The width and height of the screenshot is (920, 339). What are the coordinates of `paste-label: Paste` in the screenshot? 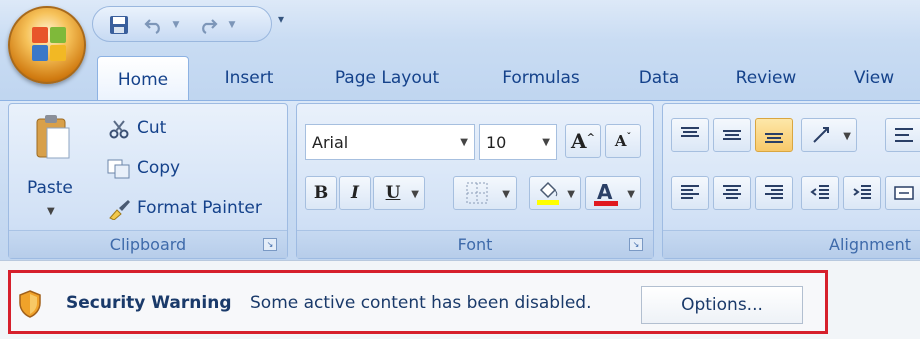 It's located at (50, 188).